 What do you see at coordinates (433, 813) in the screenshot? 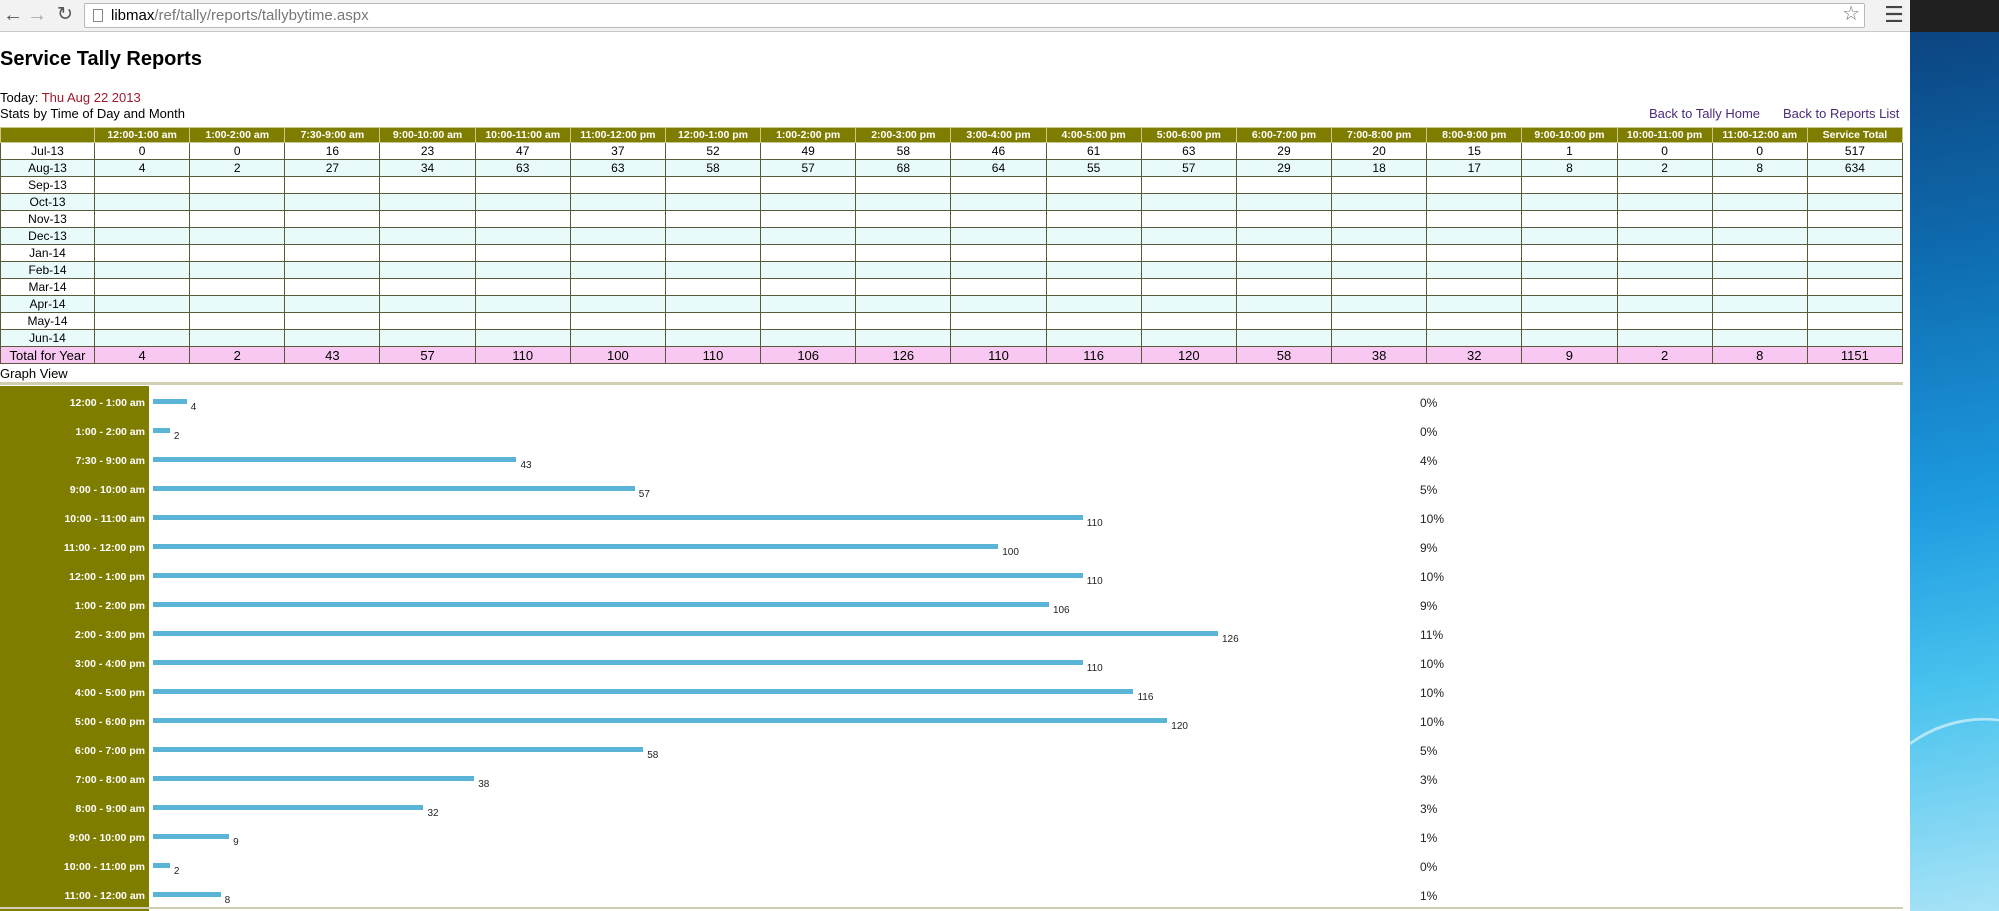
I see `graph-bar-value: 32` at bounding box center [433, 813].